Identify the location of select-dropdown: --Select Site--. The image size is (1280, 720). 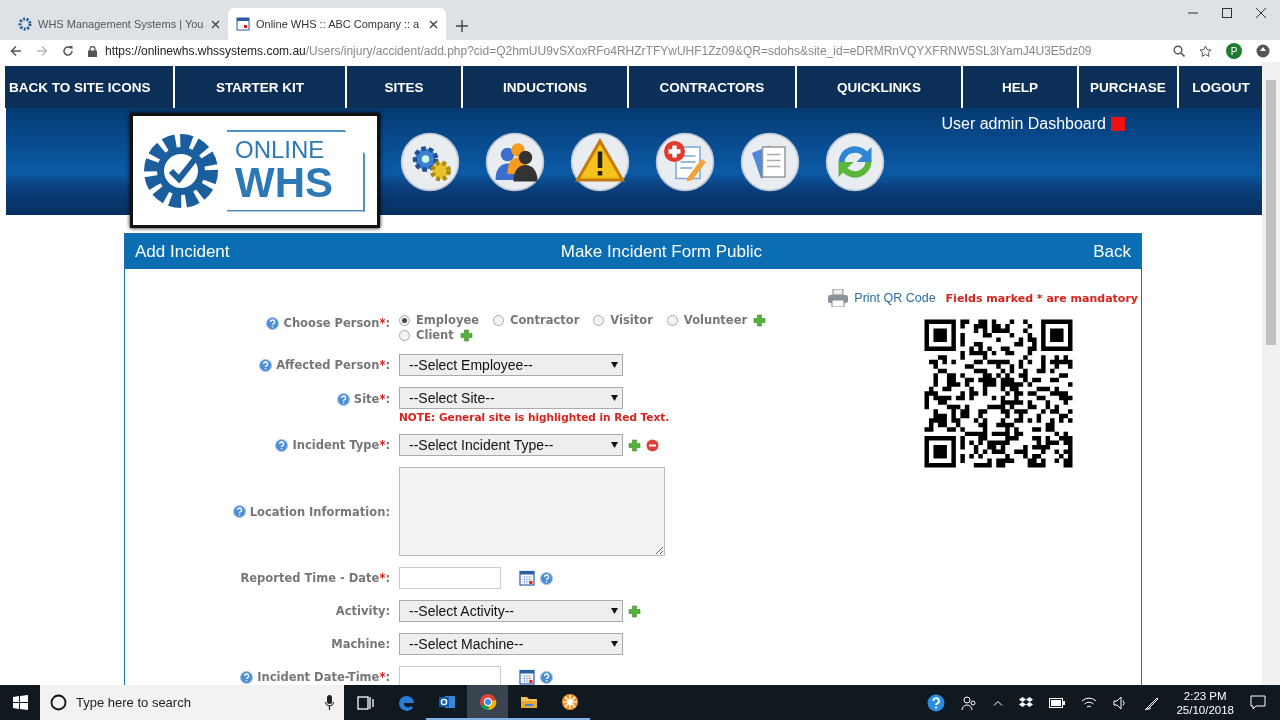
(511, 398).